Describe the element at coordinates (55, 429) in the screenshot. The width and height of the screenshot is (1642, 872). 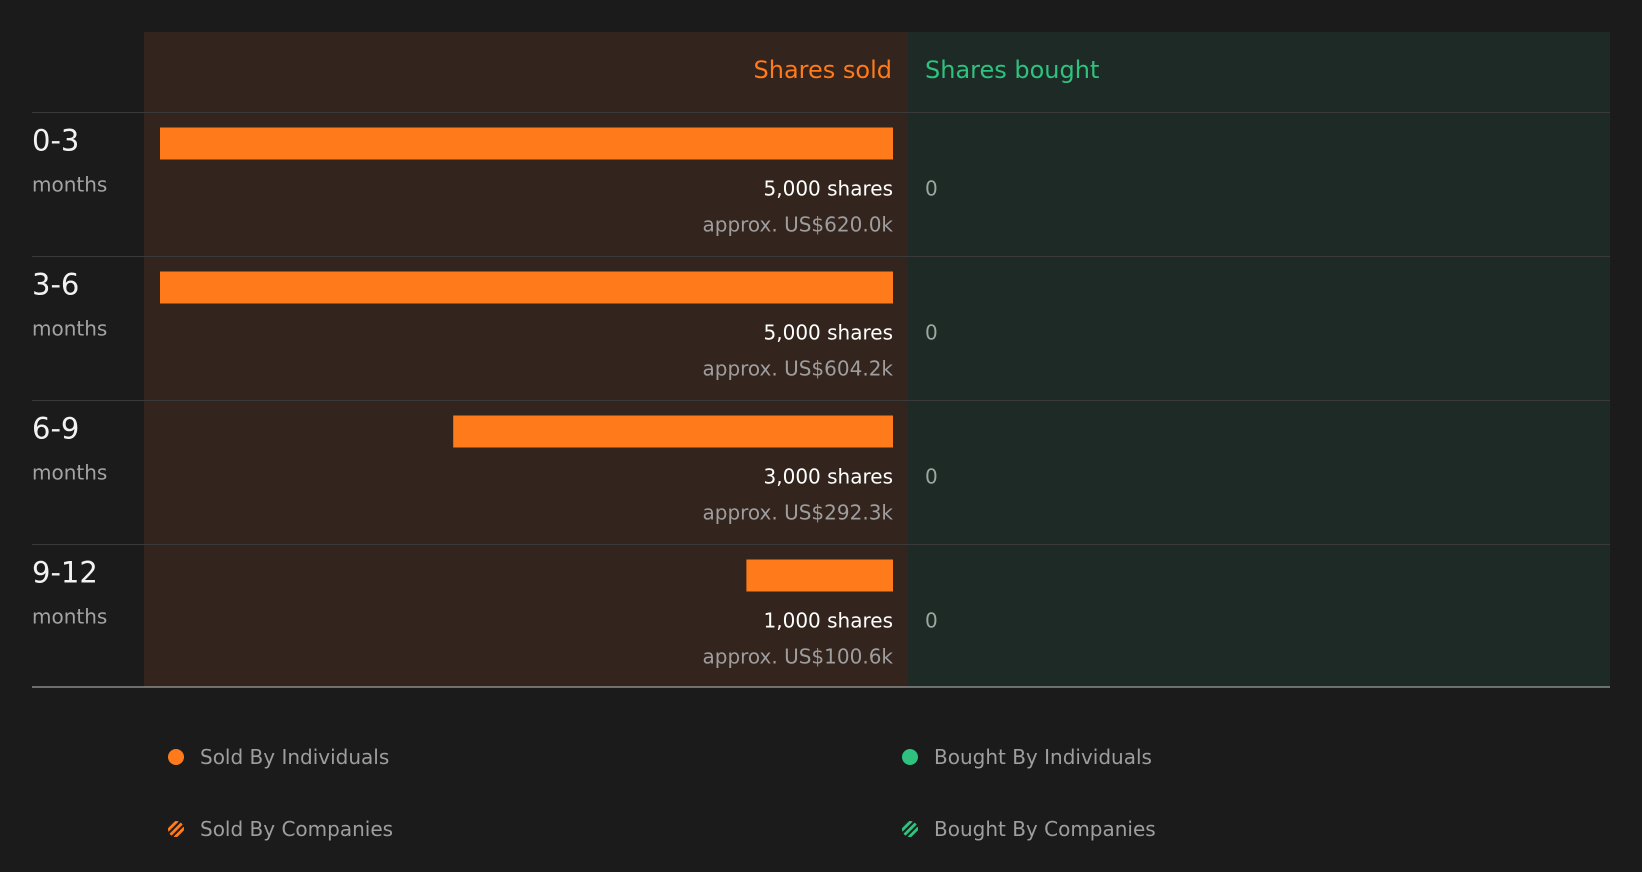
I see `period-label: 6-9` at that location.